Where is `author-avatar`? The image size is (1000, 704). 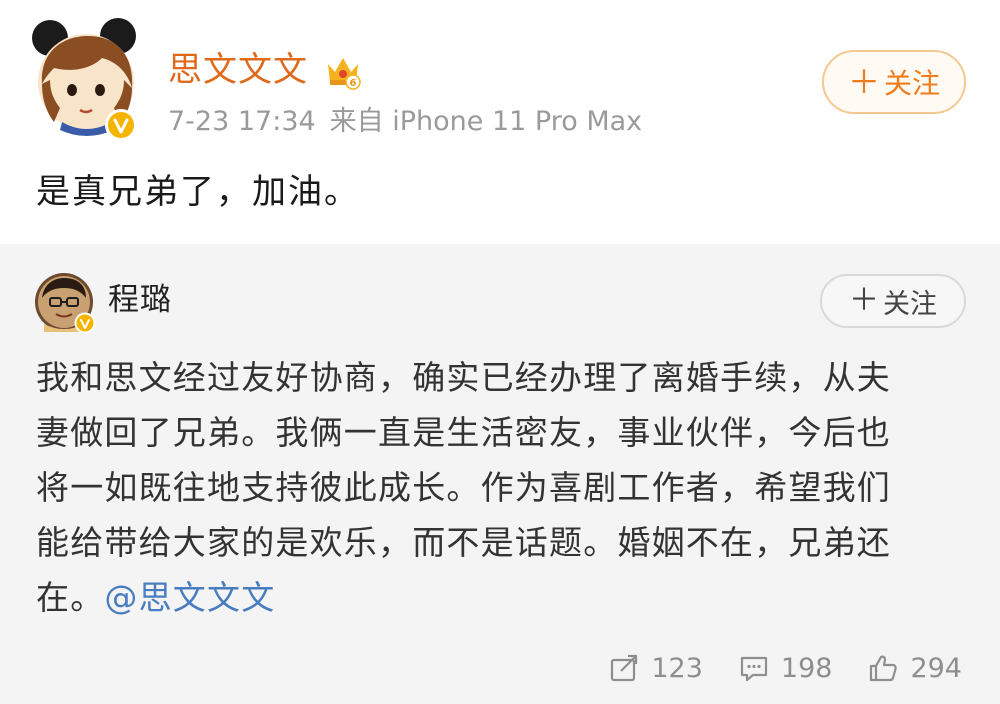 author-avatar is located at coordinates (88, 79).